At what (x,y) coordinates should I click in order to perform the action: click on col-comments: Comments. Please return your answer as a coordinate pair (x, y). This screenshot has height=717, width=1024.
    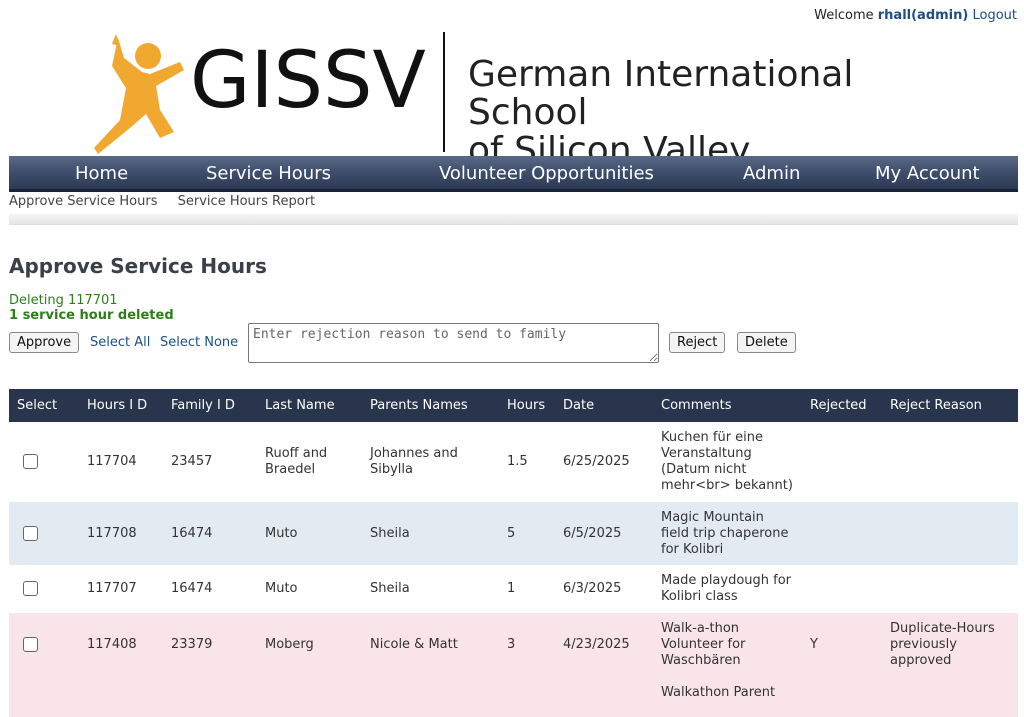
    Looking at the image, I should click on (727, 405).